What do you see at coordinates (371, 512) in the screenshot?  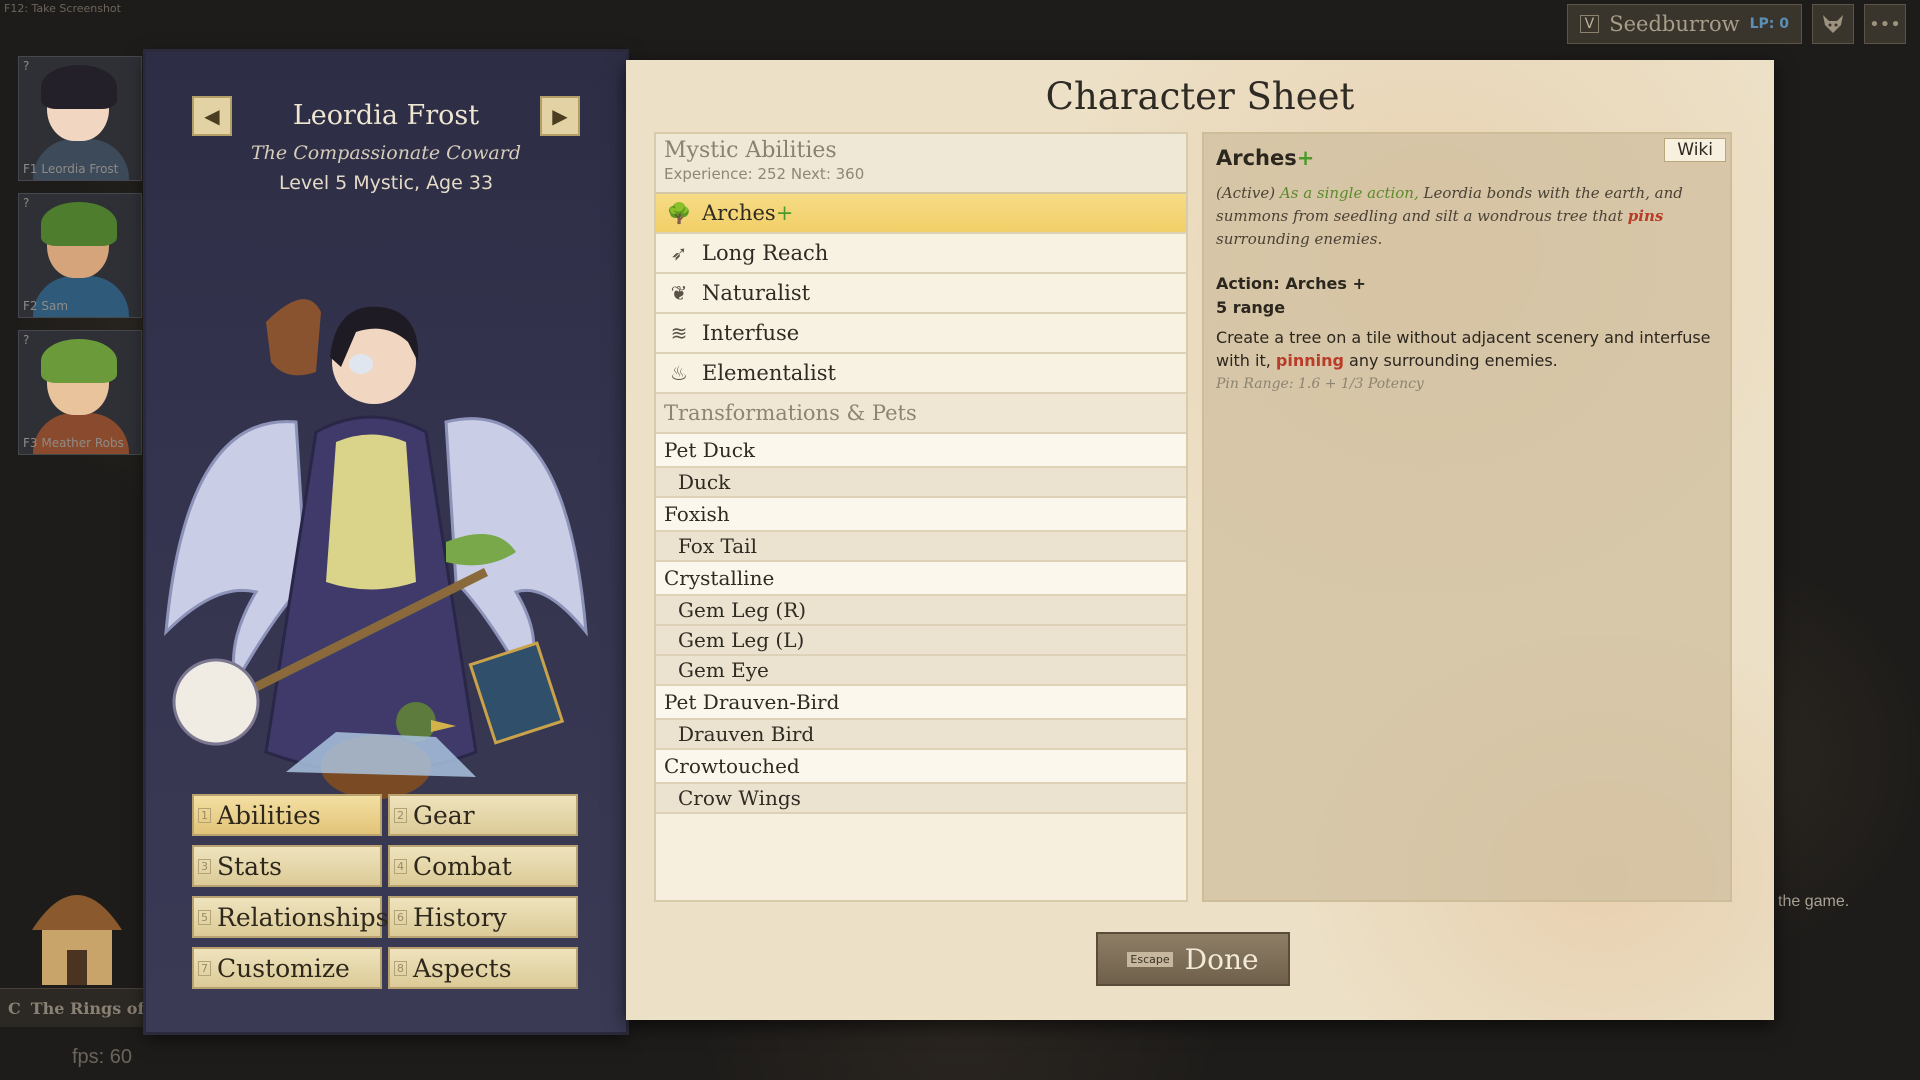 I see `sash` at bounding box center [371, 512].